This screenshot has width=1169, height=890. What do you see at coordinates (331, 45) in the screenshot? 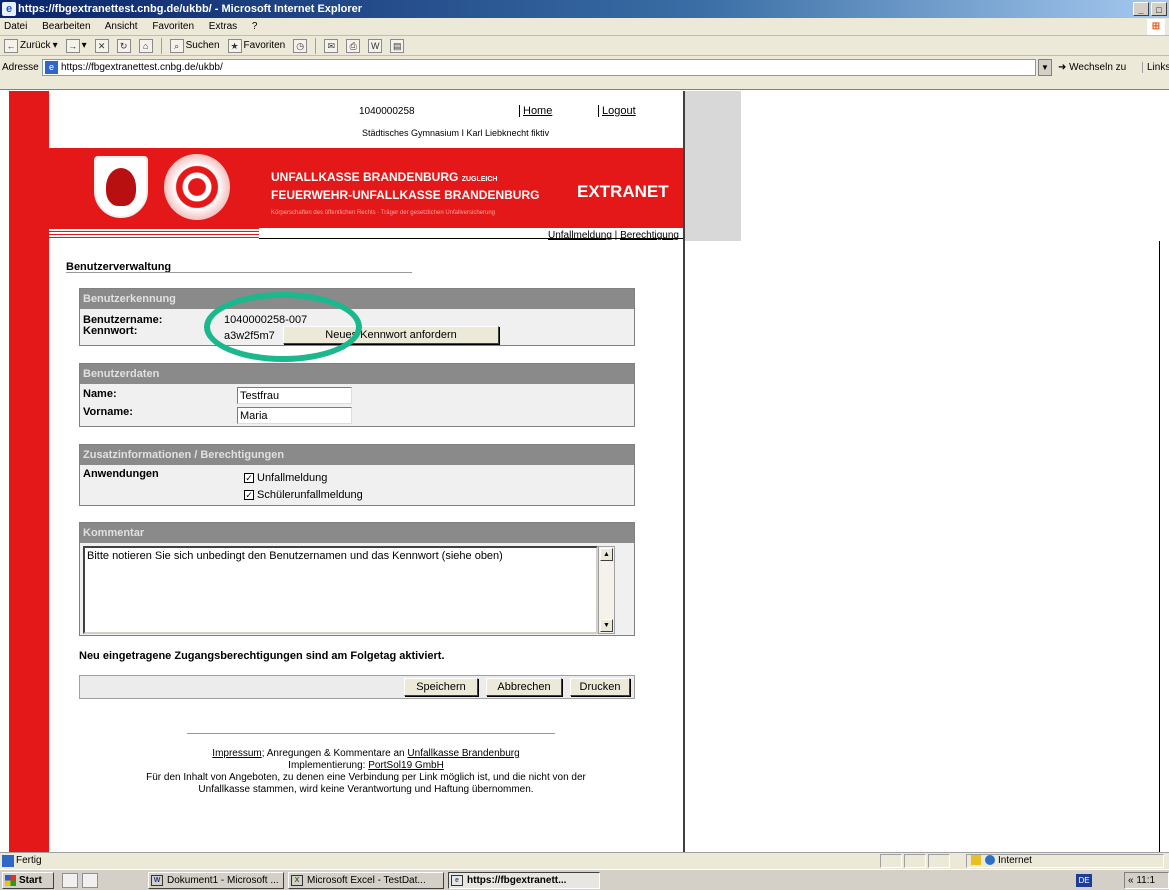
I see `mail-icon: ✉` at bounding box center [331, 45].